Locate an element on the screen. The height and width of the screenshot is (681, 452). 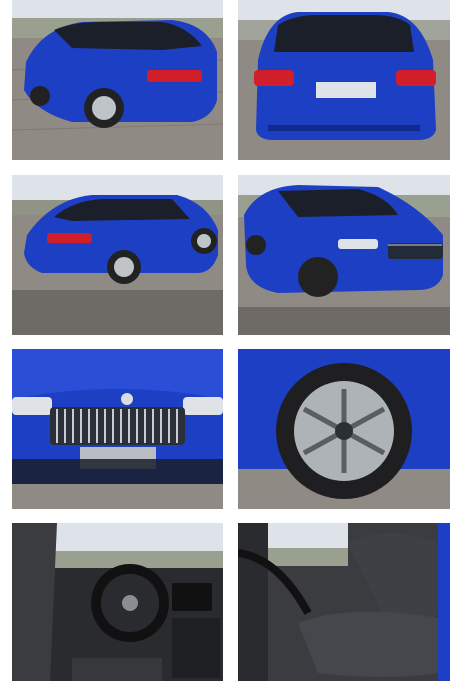
photo-rear-view is located at coordinates (344, 80).